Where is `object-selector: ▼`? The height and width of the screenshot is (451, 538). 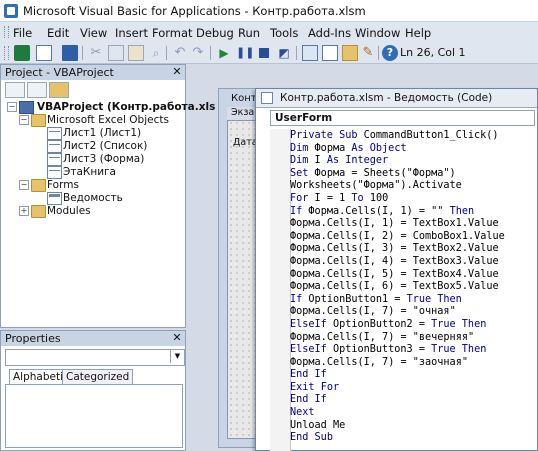 object-selector: ▼ is located at coordinates (95, 357).